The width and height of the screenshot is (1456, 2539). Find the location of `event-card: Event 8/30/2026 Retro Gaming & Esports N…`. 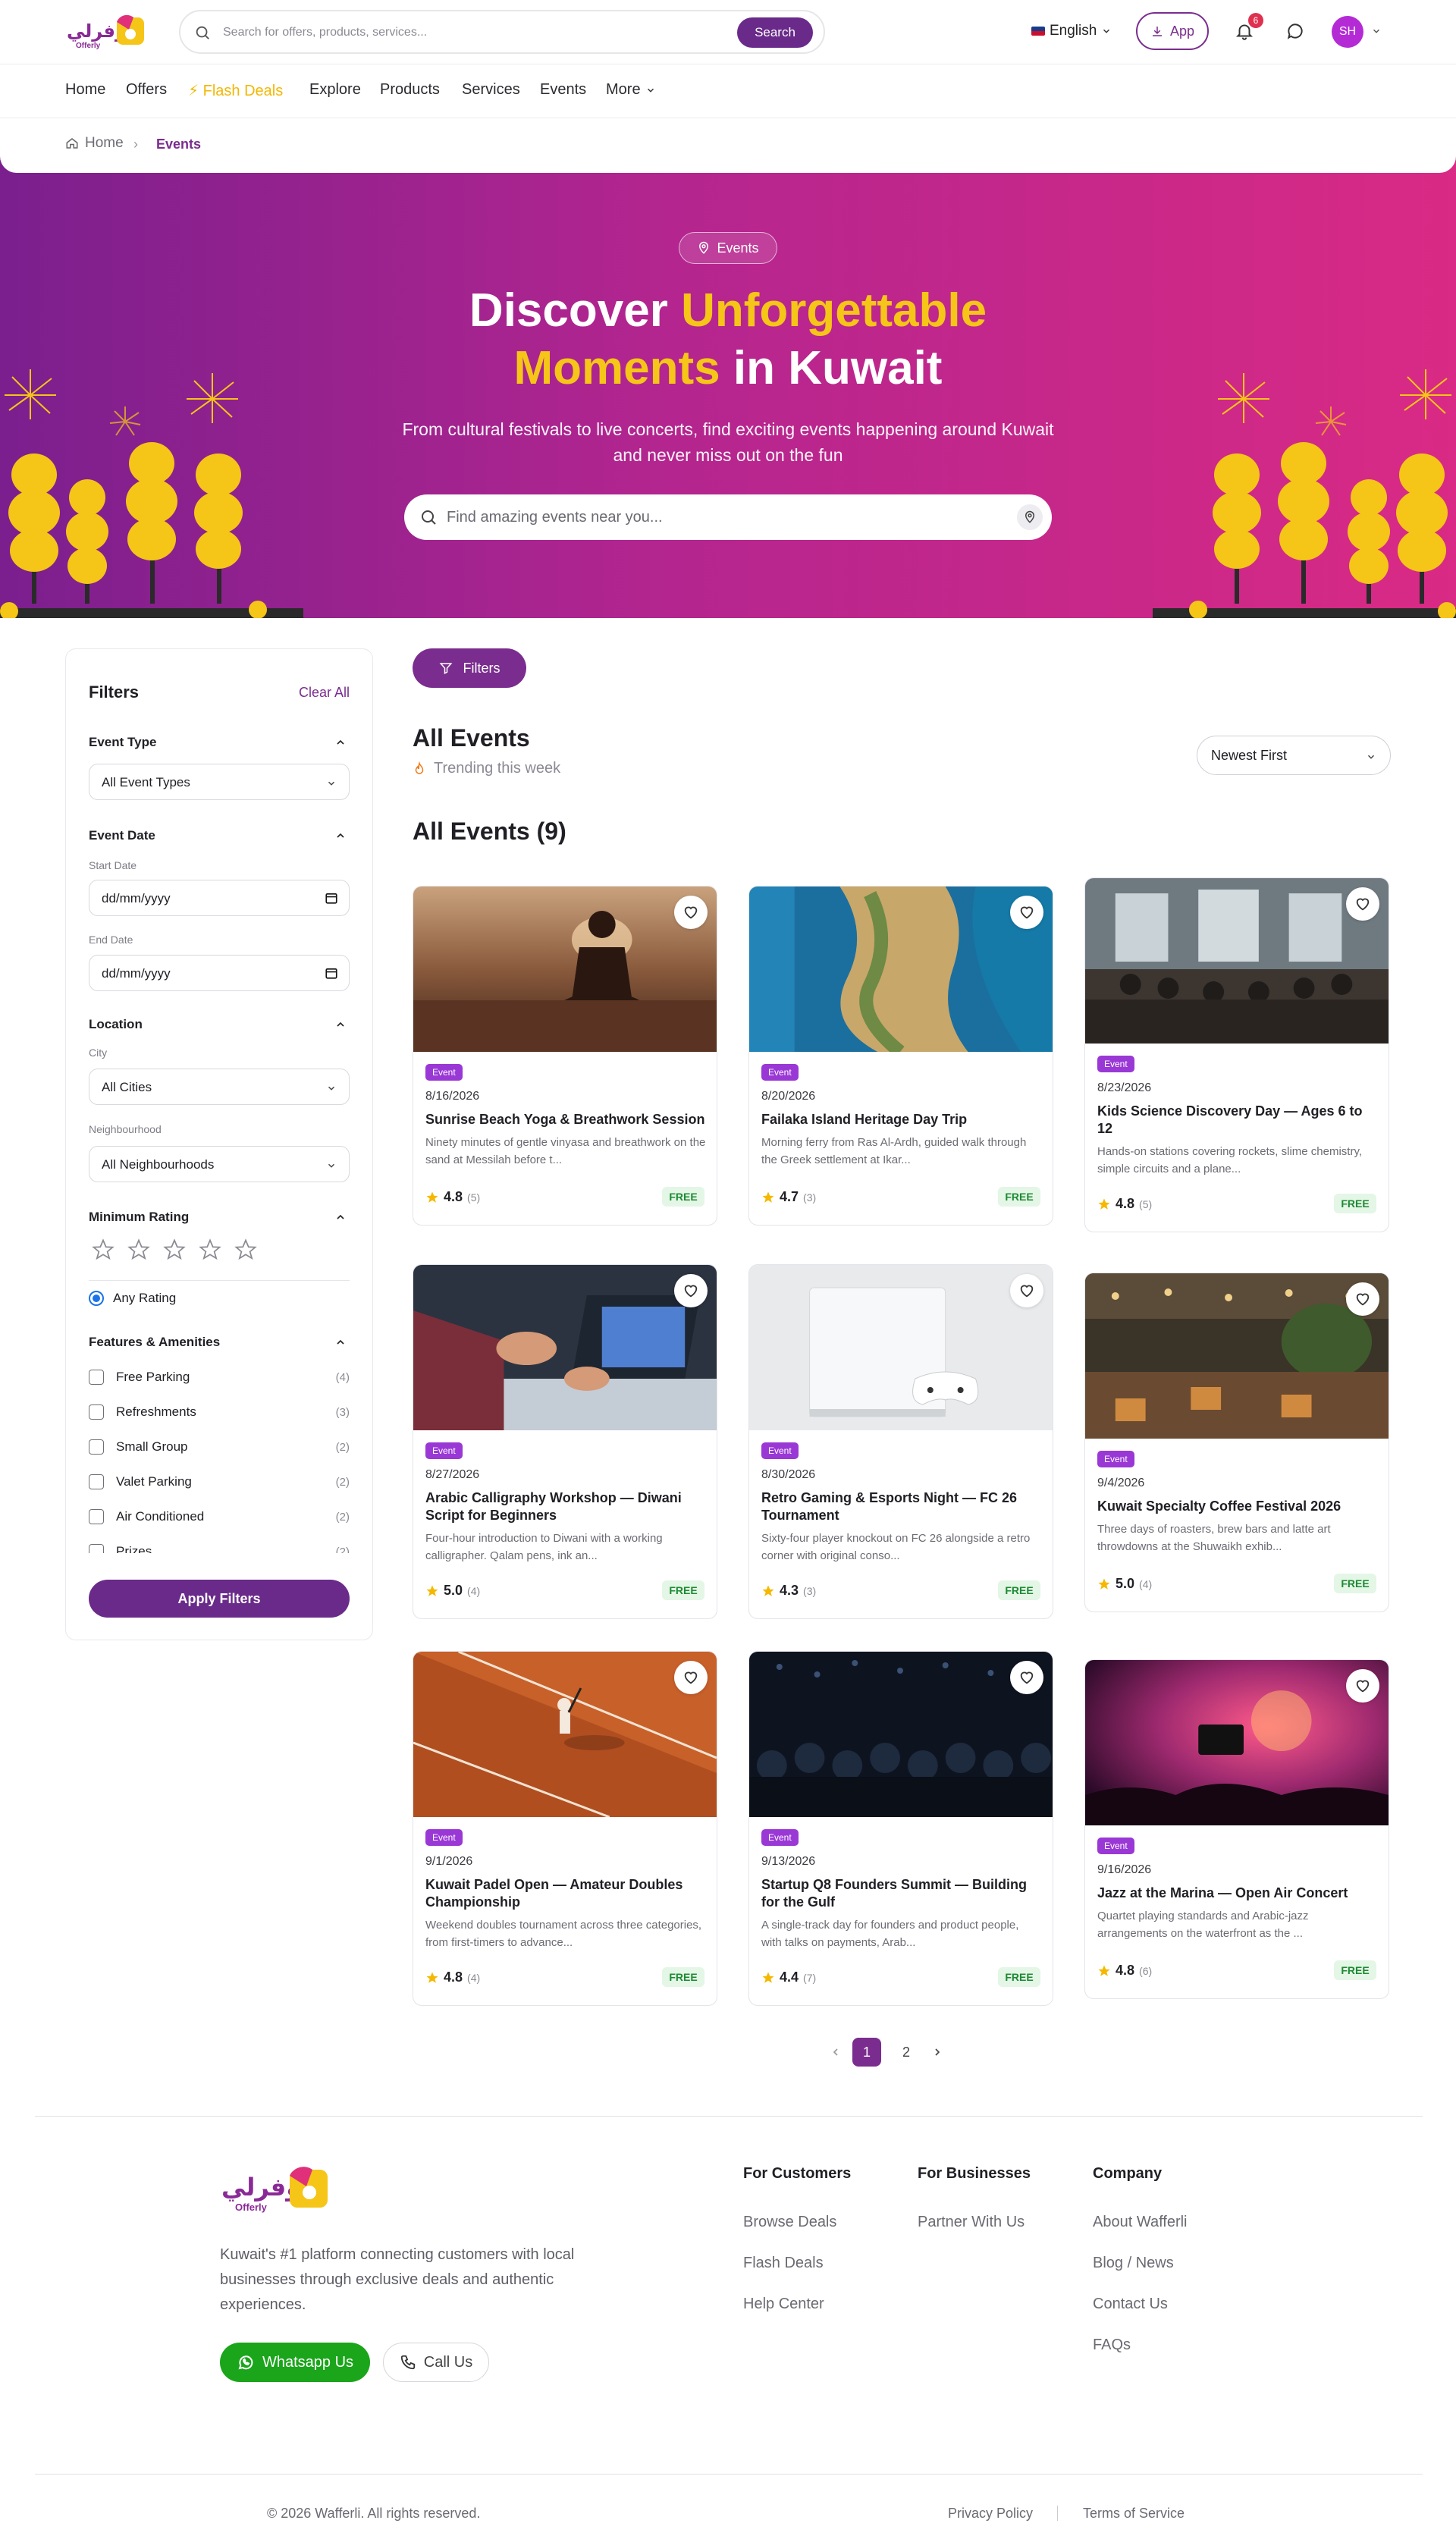

event-card: Event 8/30/2026 Retro Gaming & Esports N… is located at coordinates (900, 1441).